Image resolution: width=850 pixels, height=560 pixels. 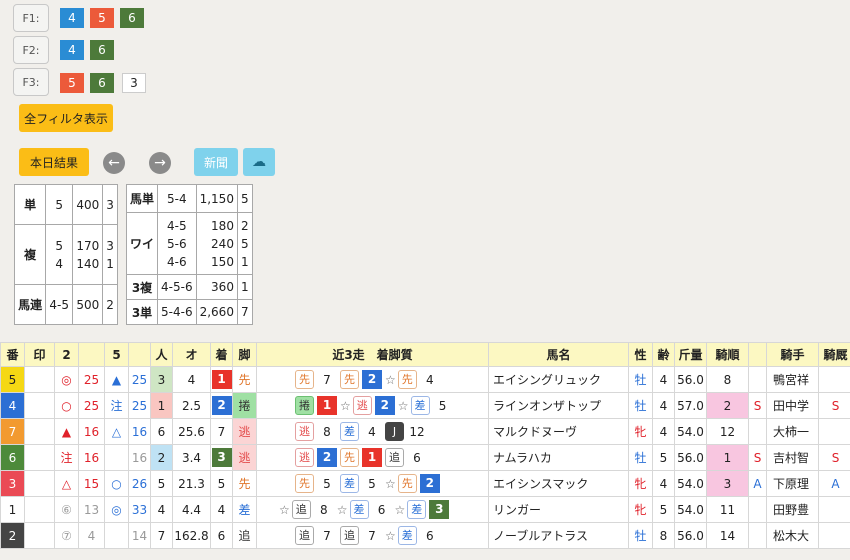 I want to click on header-col-jockey: 騎手, so click(x=792, y=354).